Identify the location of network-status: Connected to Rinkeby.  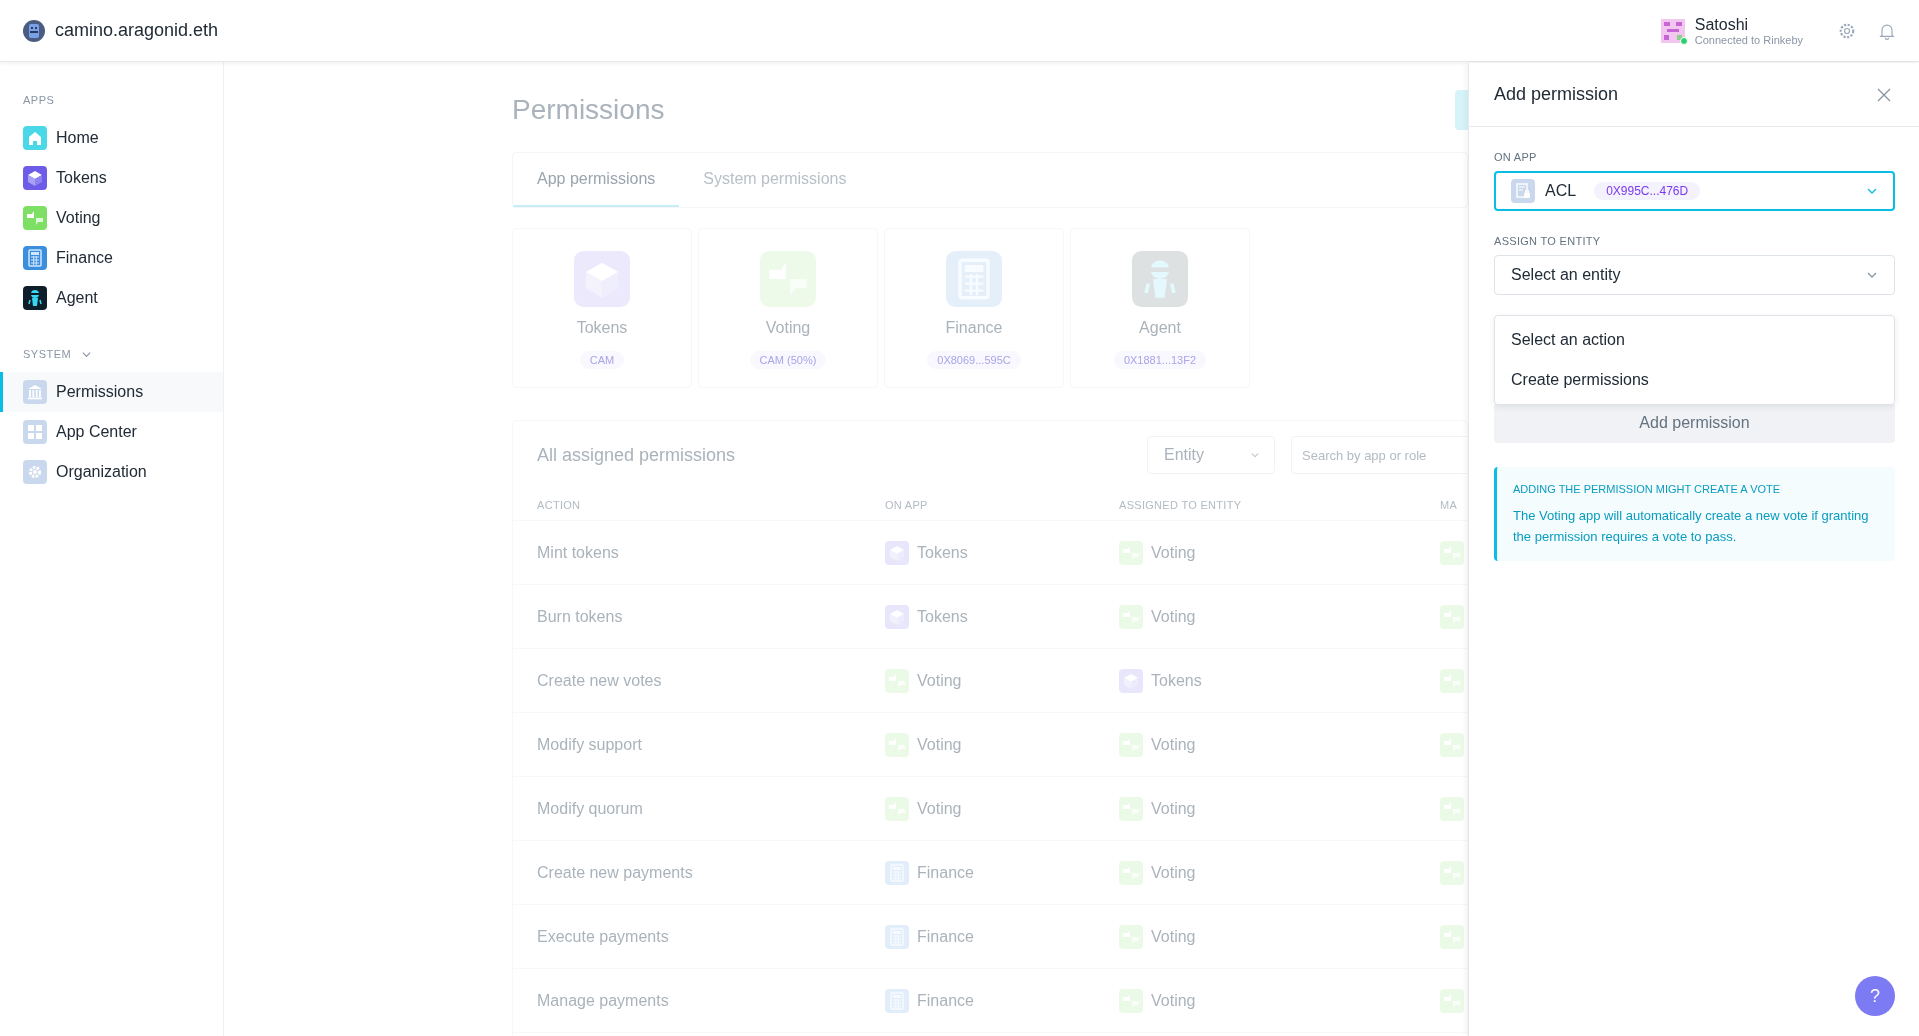
(1748, 39).